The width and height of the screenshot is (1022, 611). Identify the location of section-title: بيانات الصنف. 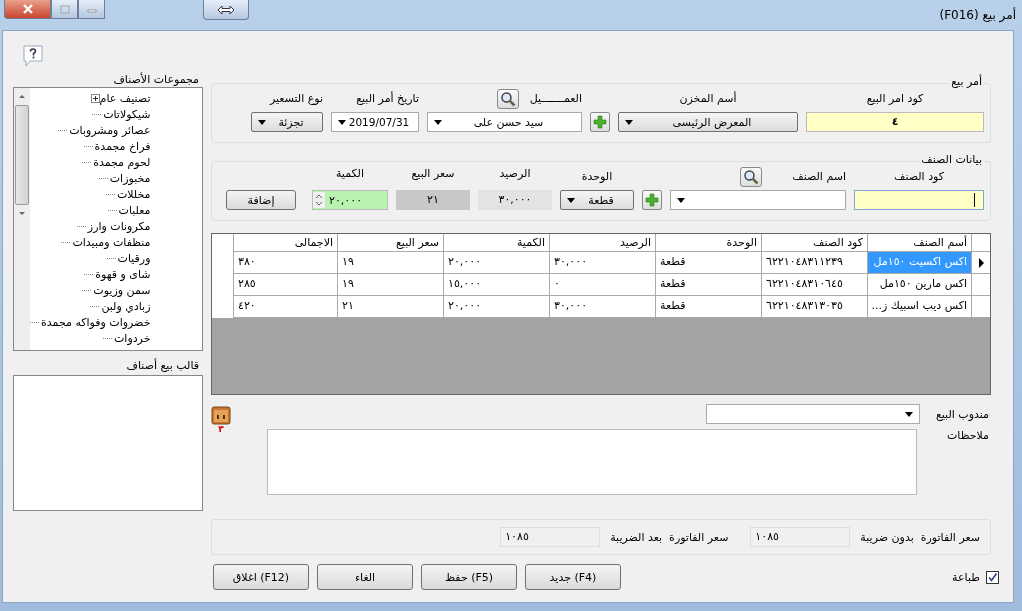
(951, 159).